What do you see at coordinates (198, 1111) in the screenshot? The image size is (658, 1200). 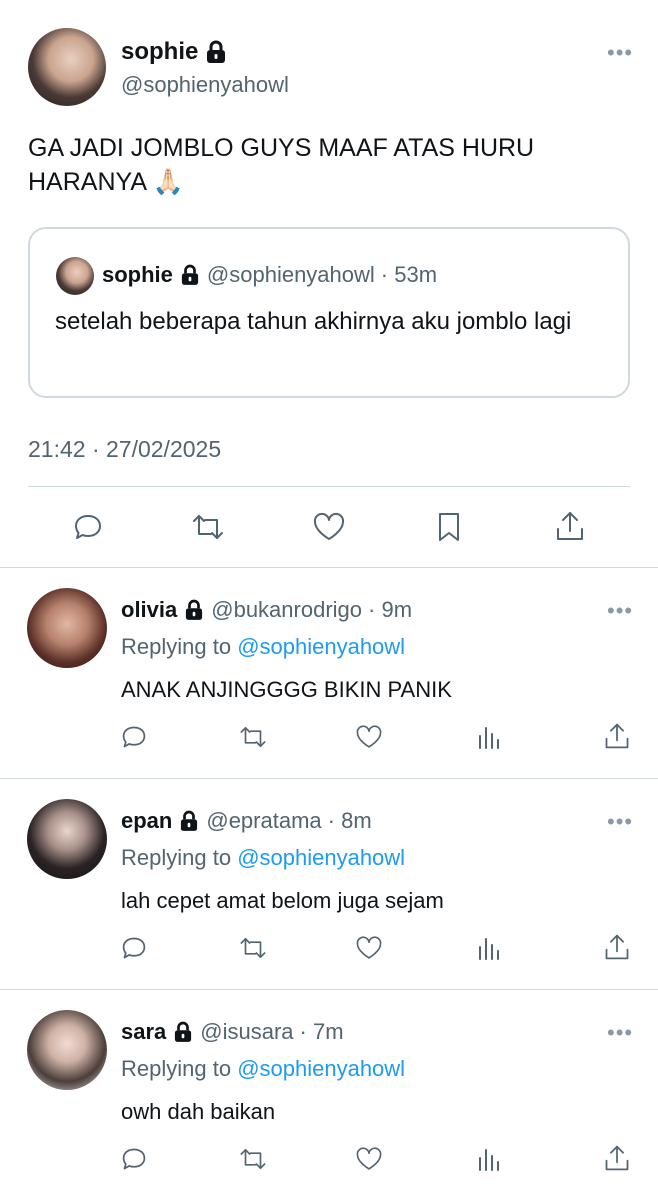 I see `reply-text: owh dah baikan` at bounding box center [198, 1111].